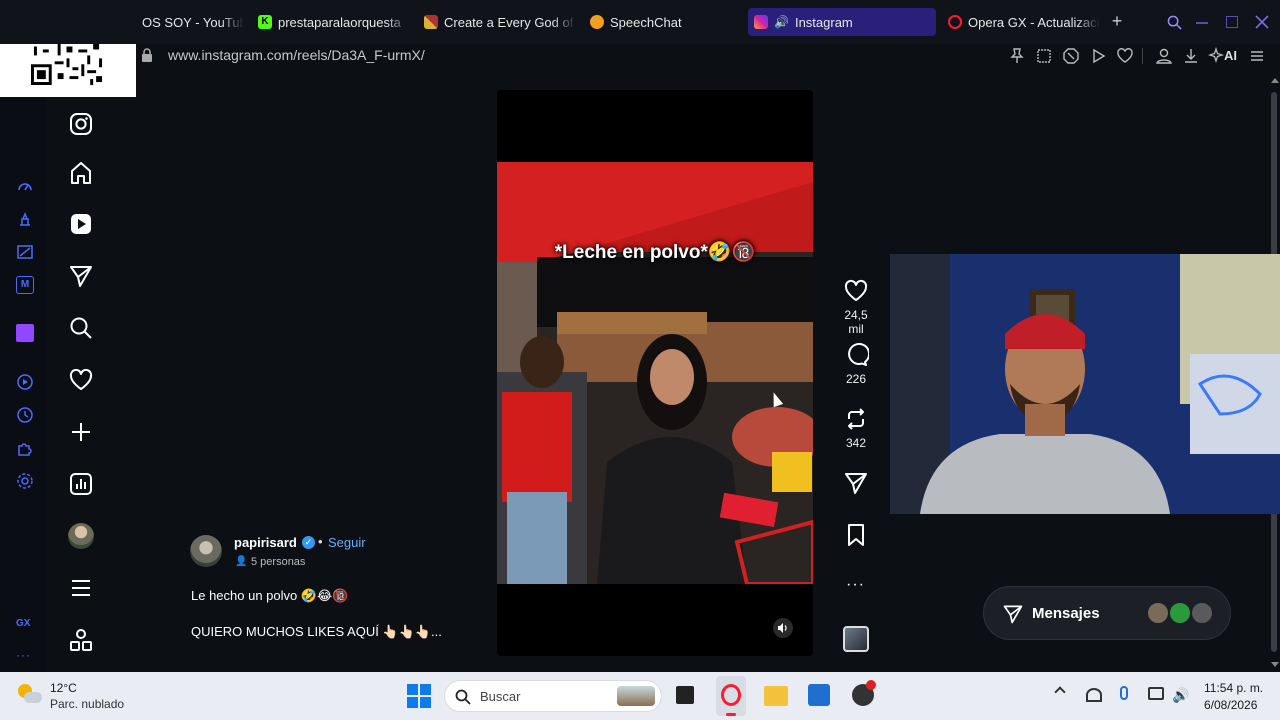  I want to click on url-field: www.instagram.com/reels/Da3A_F-urmX/, so click(296, 55).